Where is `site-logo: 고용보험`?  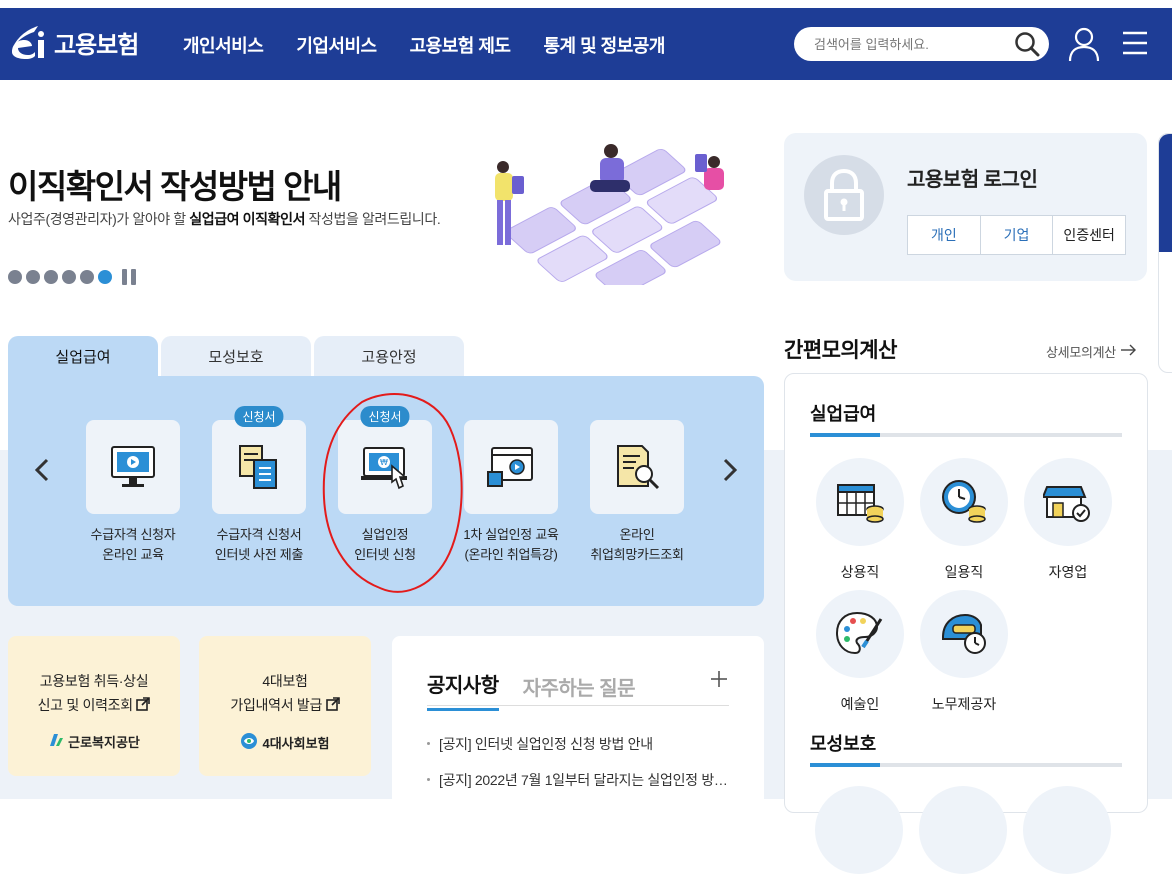 site-logo: 고용보험 is located at coordinates (73, 42).